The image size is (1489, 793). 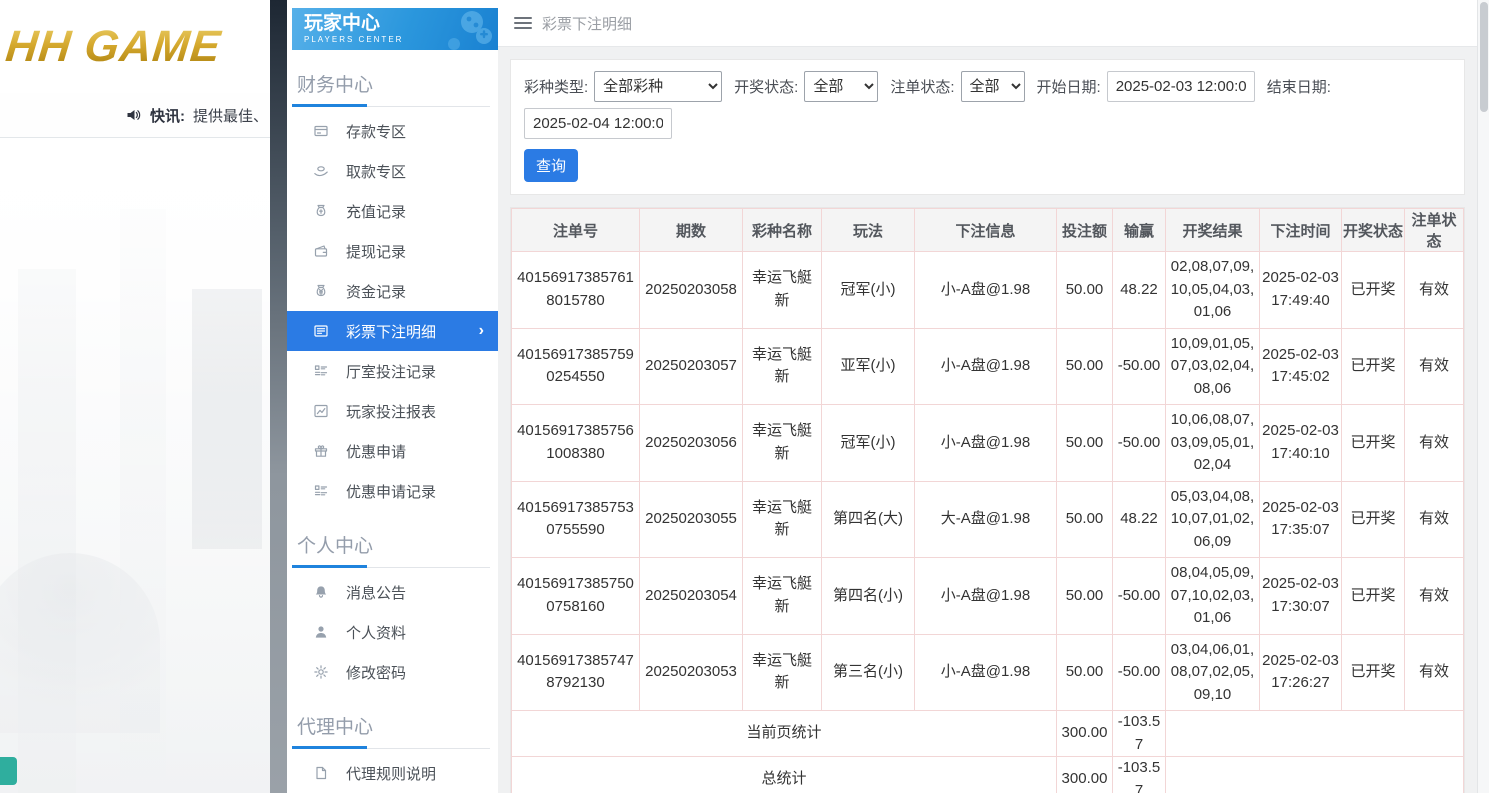 I want to click on column-header: 注单号, so click(x=575, y=230).